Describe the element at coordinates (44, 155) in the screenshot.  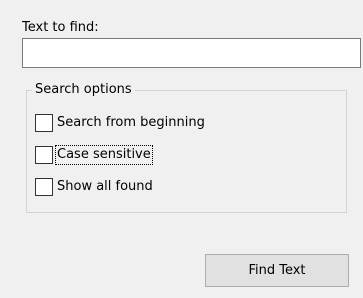
I see `case-sensitive-checkbox` at that location.